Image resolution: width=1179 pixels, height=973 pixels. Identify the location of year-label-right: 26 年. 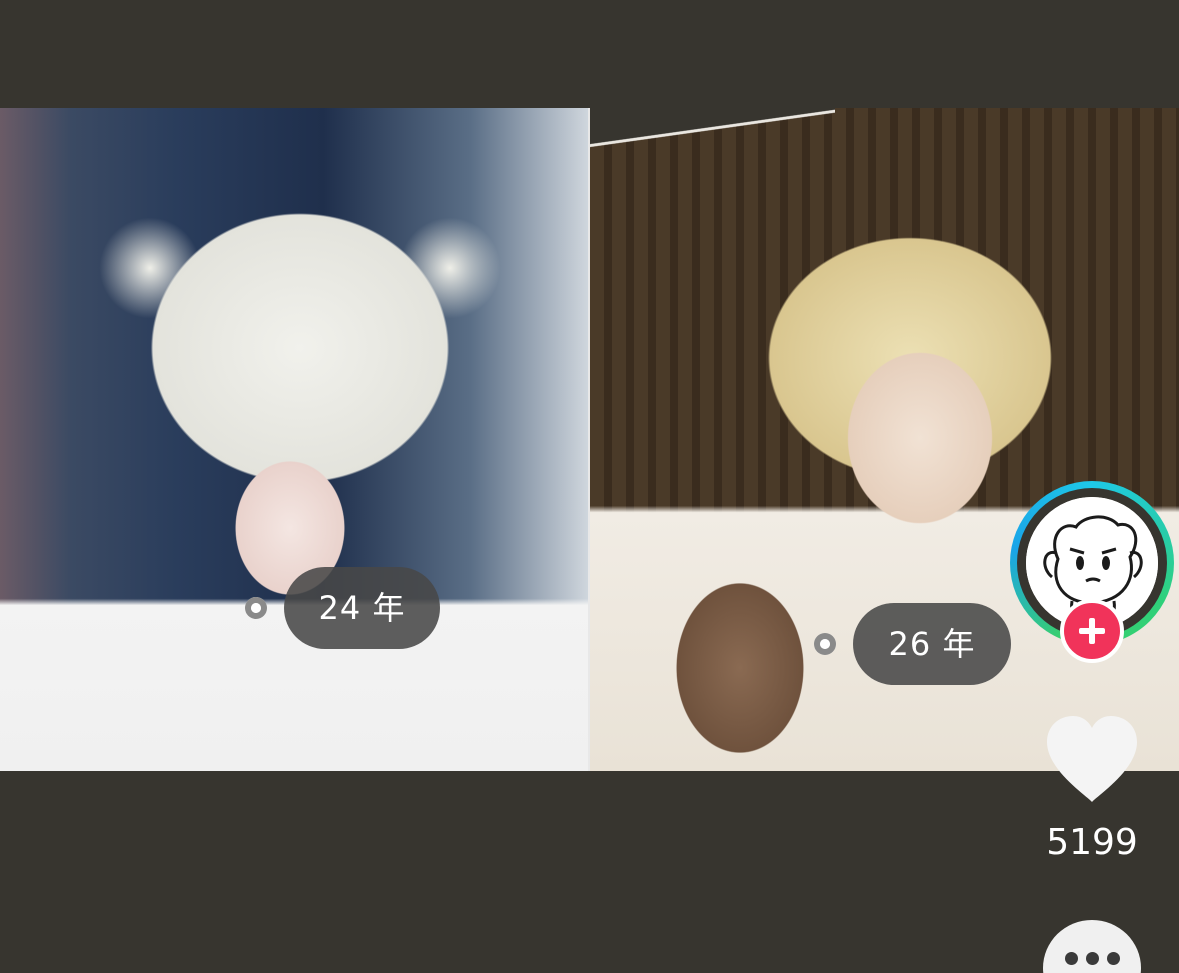
(932, 644).